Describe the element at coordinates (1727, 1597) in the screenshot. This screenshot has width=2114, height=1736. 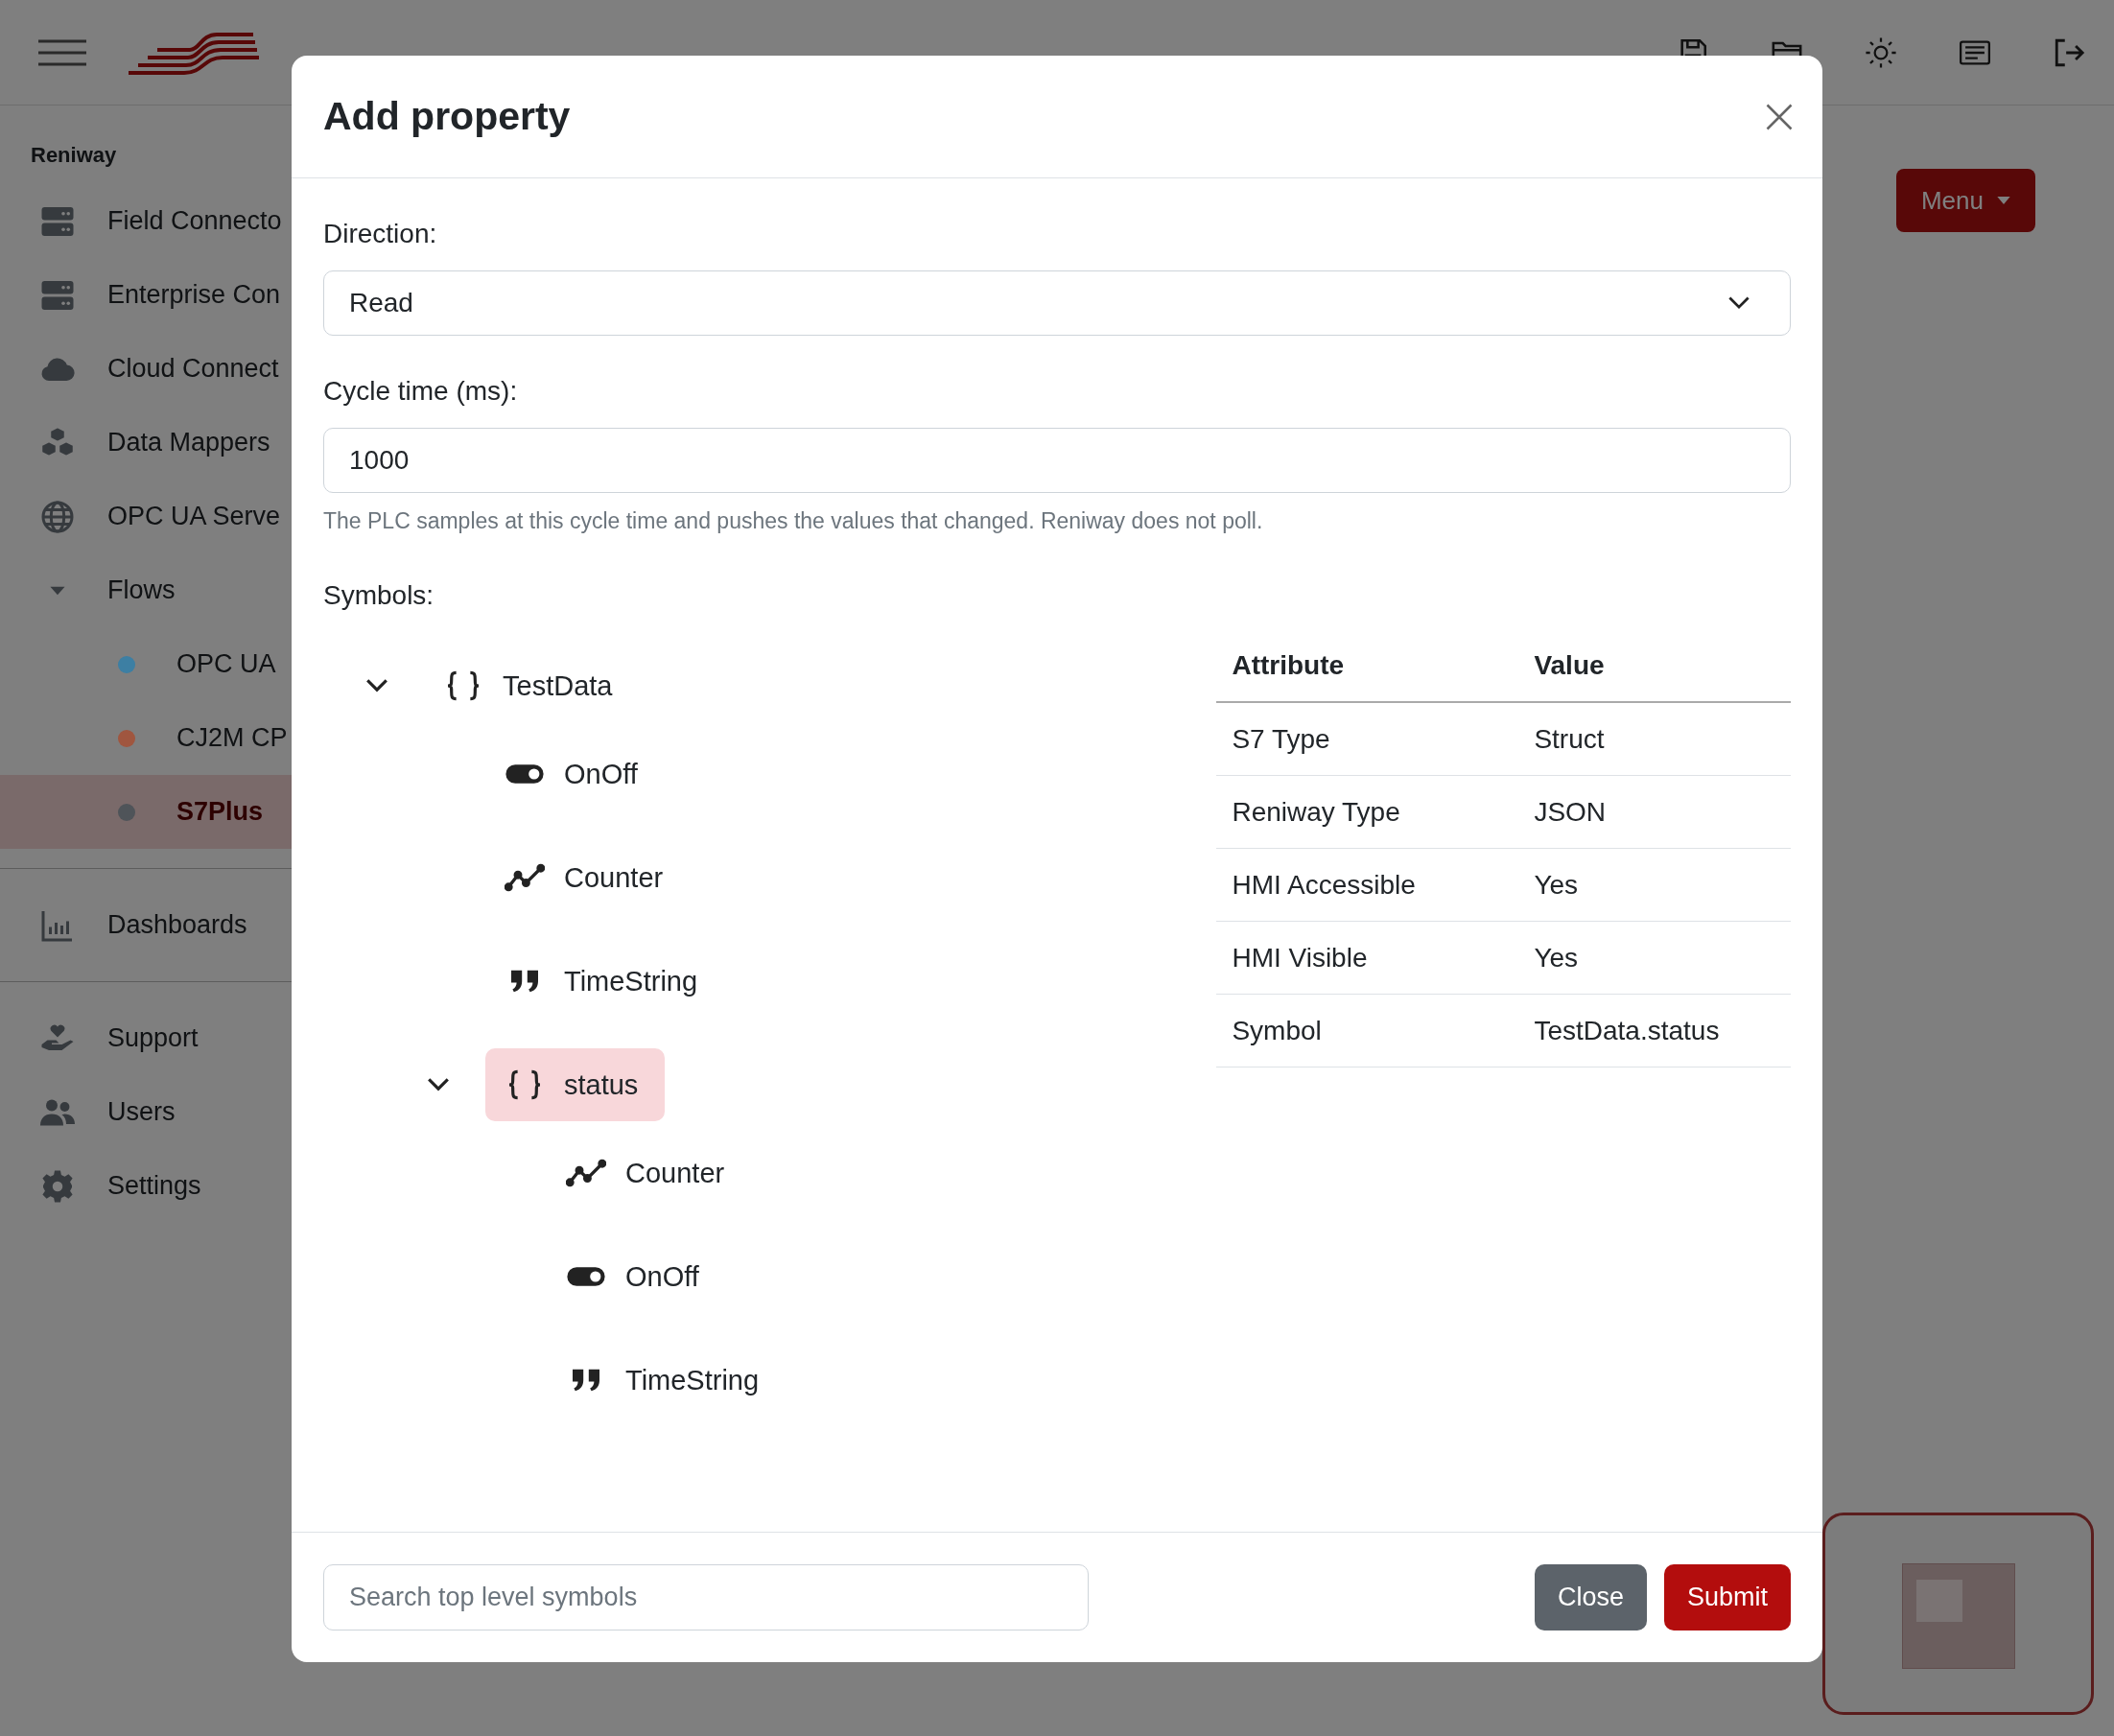
I see `submit-button: Submit` at that location.